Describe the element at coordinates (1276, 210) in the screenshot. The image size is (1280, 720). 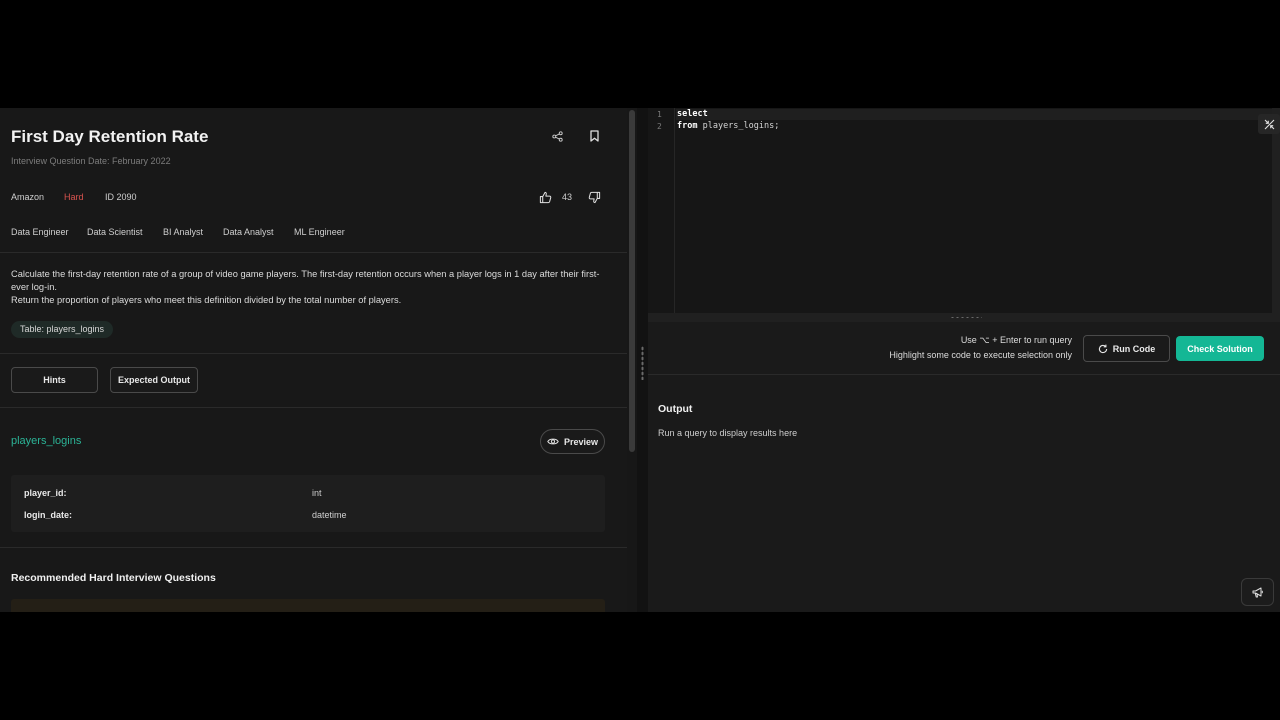
I see `editor-scrollbar` at that location.